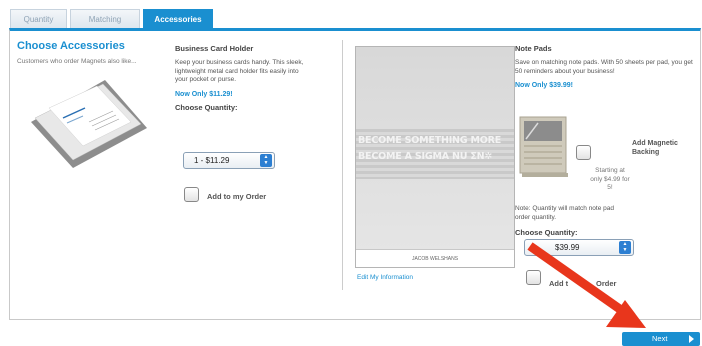 This screenshot has width=702, height=346. I want to click on business-card-add-checkbox, so click(191, 194).